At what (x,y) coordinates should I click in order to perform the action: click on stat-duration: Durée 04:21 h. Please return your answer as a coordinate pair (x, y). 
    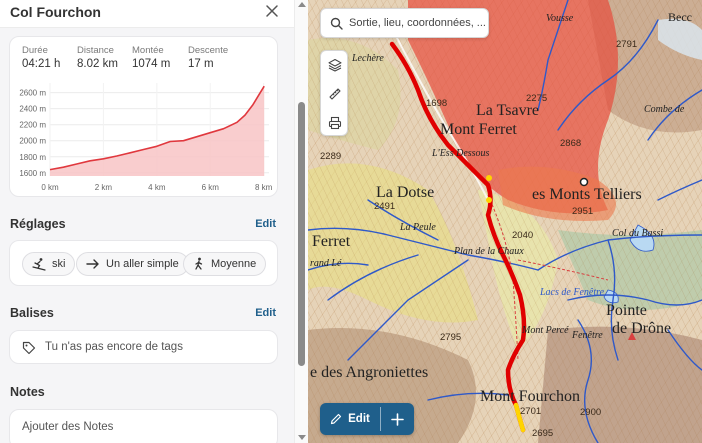
    Looking at the image, I should click on (41, 57).